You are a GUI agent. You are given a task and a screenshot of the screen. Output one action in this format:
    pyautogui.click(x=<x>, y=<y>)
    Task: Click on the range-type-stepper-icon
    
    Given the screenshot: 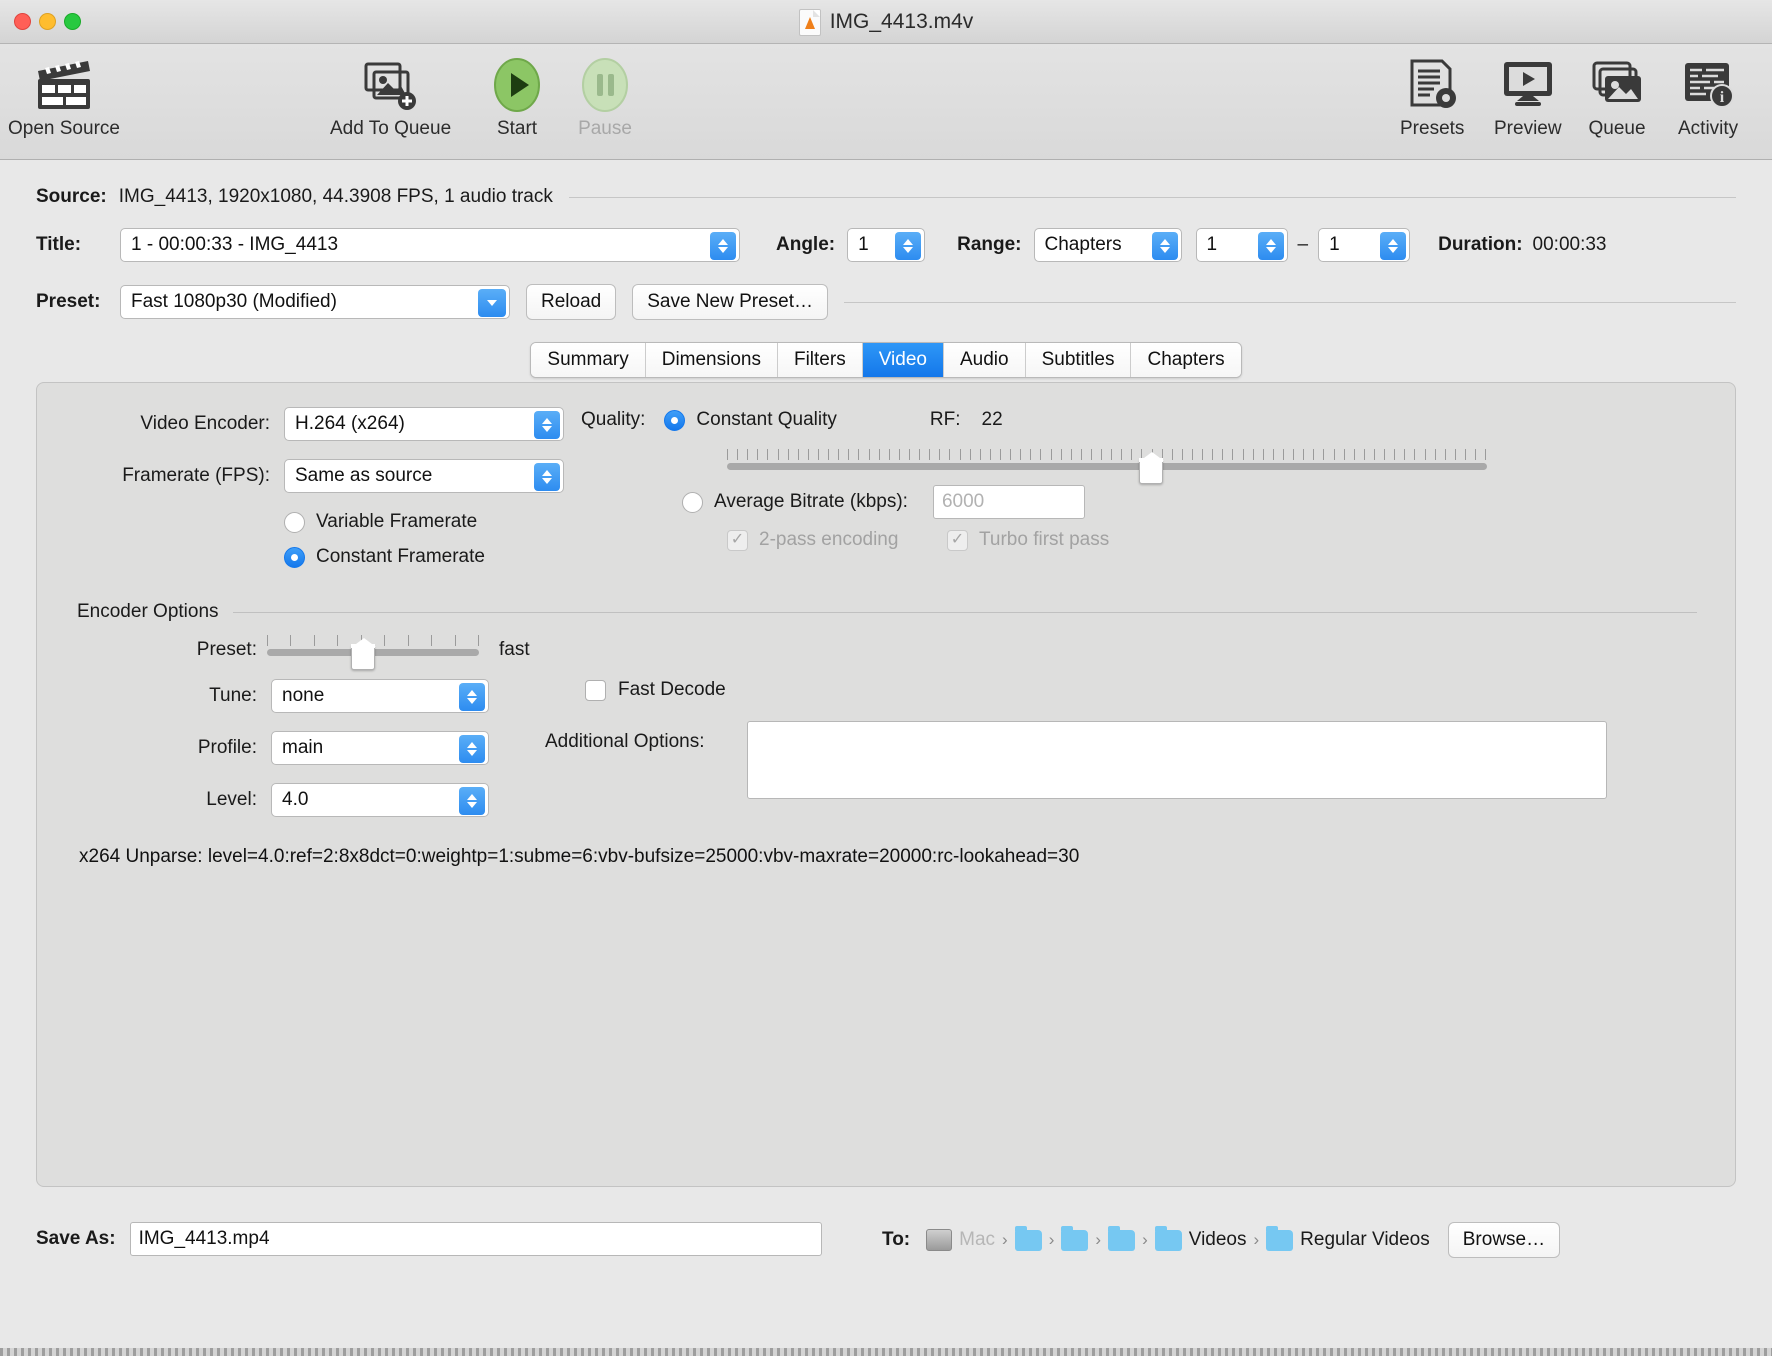 What is the action you would take?
    pyautogui.click(x=1164, y=246)
    